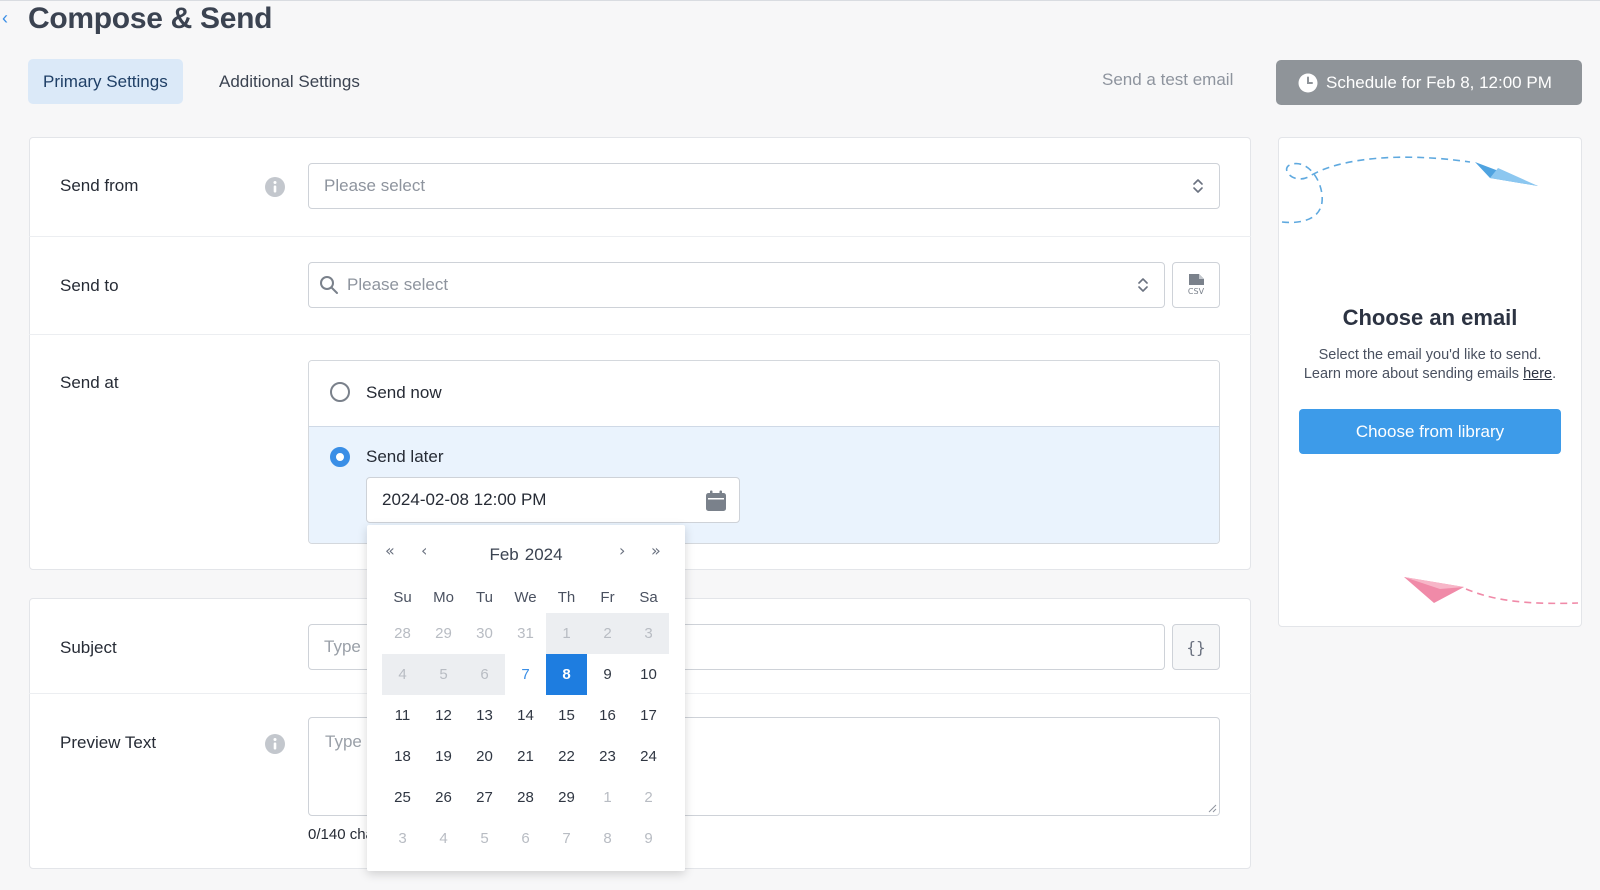 The height and width of the screenshot is (890, 1600). Describe the element at coordinates (1167, 80) in the screenshot. I see `send-test-email-link: Send a test email` at that location.